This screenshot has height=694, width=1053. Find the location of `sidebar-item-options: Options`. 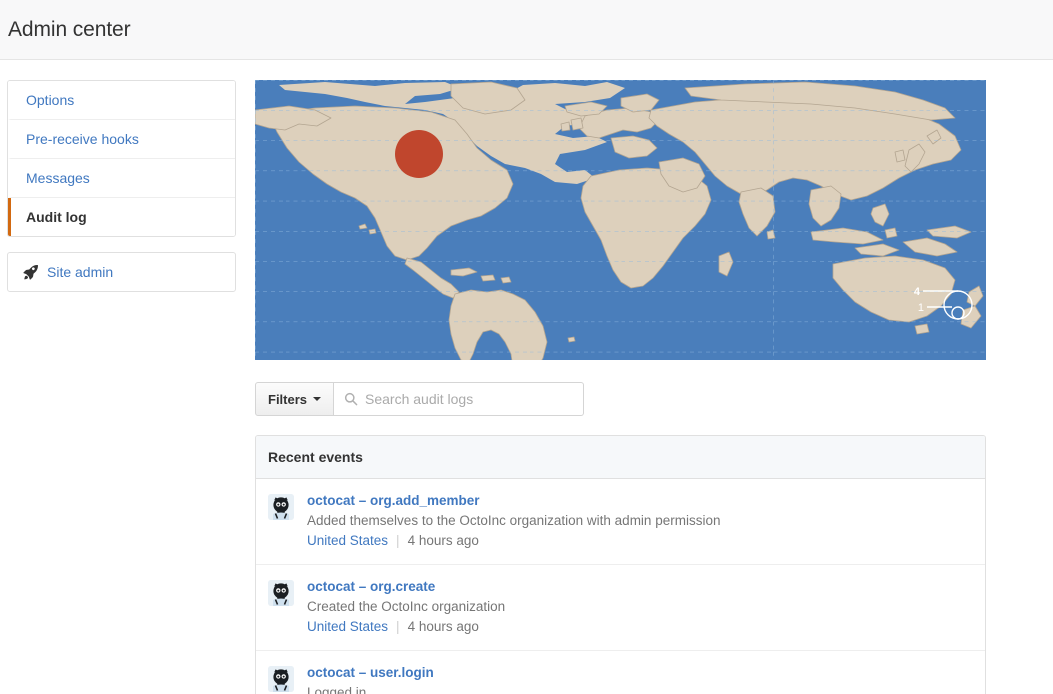

sidebar-item-options: Options is located at coordinates (121, 100).